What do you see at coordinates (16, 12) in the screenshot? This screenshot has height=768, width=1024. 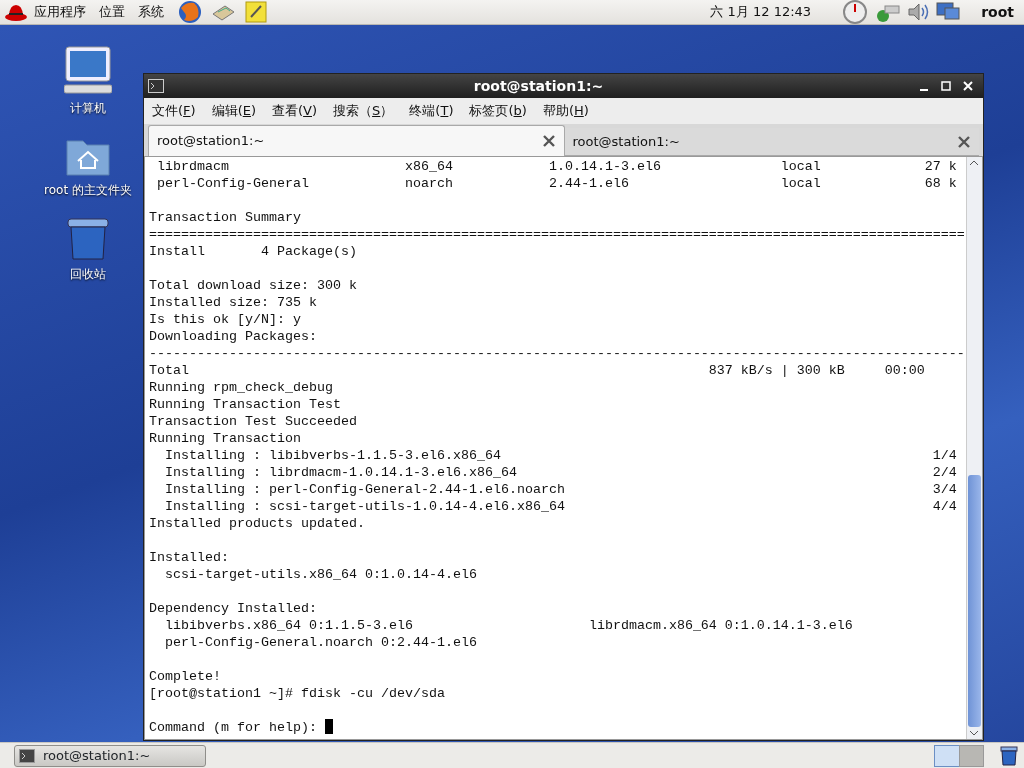 I see `hat-logo-icon` at bounding box center [16, 12].